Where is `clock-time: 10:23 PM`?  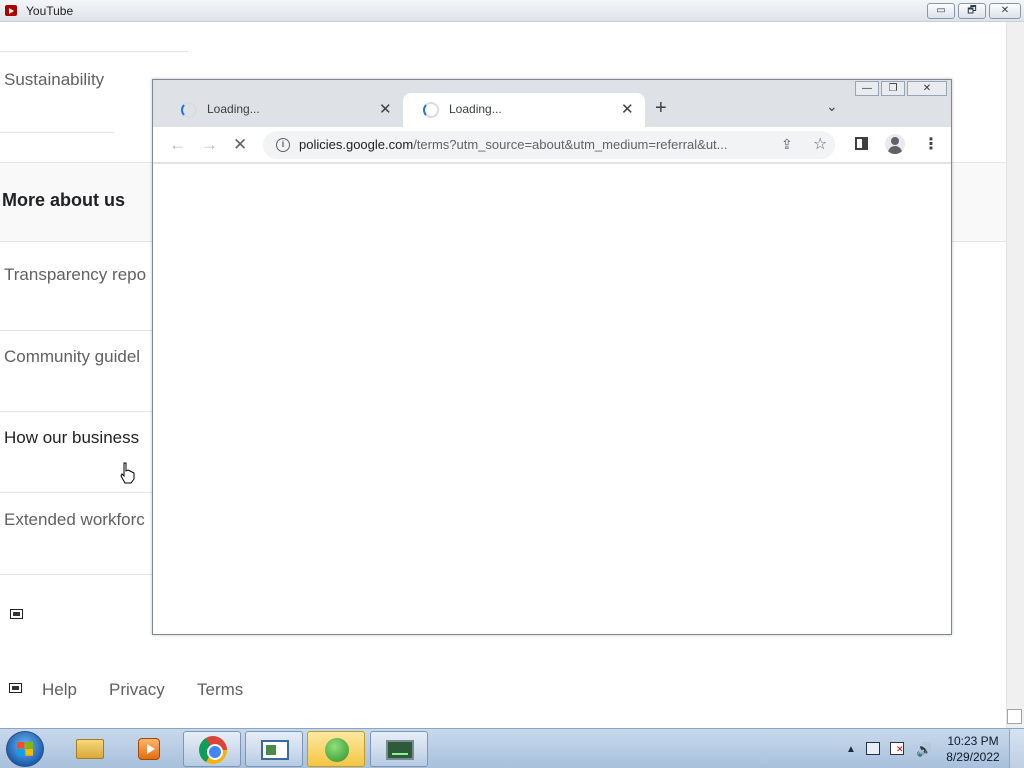
clock-time: 10:23 PM is located at coordinates (973, 741).